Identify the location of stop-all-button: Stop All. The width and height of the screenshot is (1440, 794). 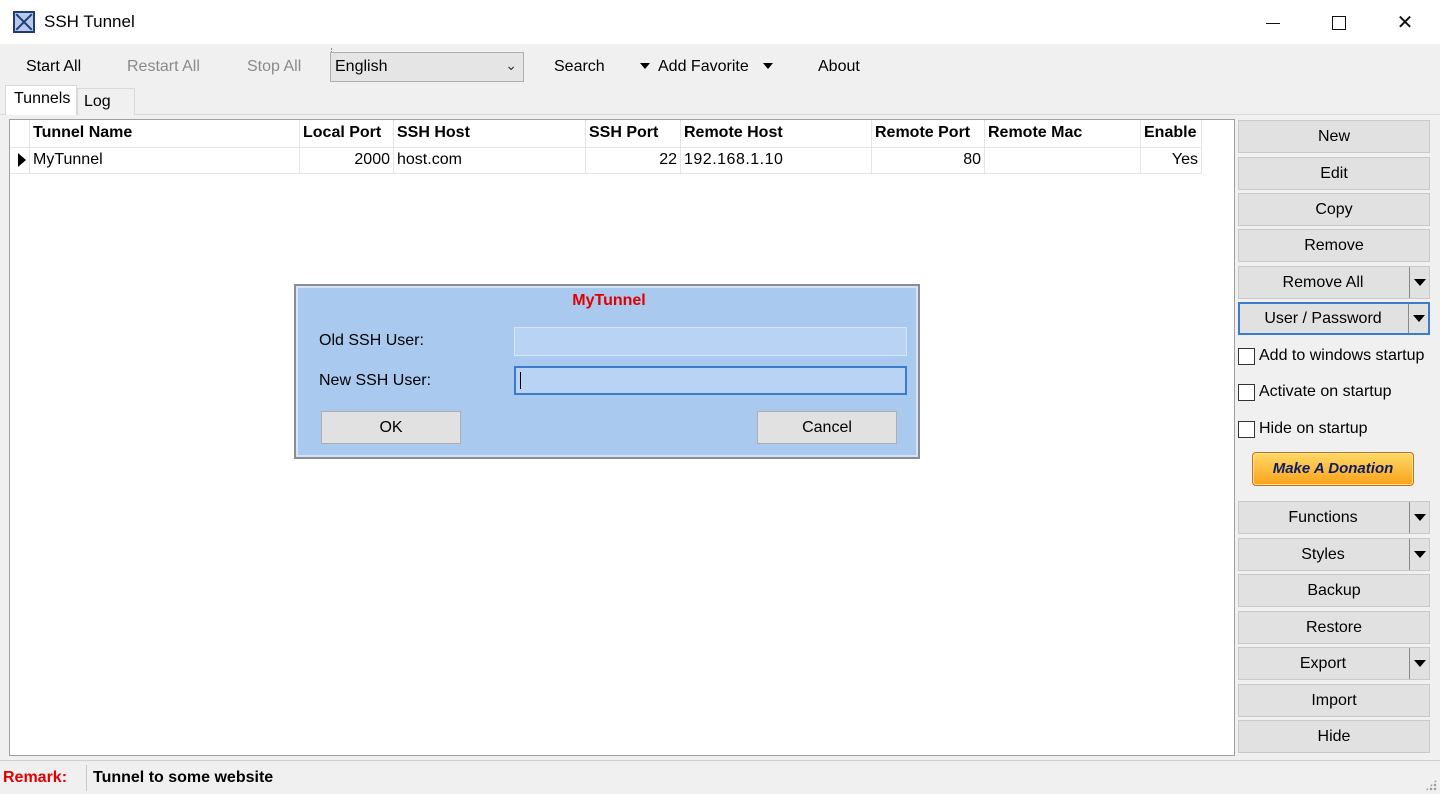
(274, 67).